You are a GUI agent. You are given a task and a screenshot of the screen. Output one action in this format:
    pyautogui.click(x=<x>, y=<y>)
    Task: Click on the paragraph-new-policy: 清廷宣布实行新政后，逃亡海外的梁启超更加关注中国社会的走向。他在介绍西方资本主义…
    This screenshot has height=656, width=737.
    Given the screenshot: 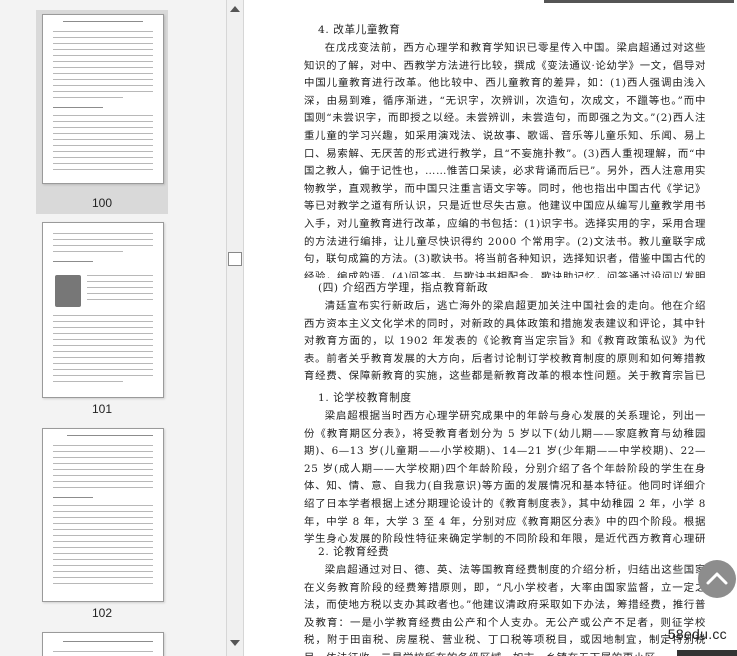 What is the action you would take?
    pyautogui.click(x=505, y=341)
    